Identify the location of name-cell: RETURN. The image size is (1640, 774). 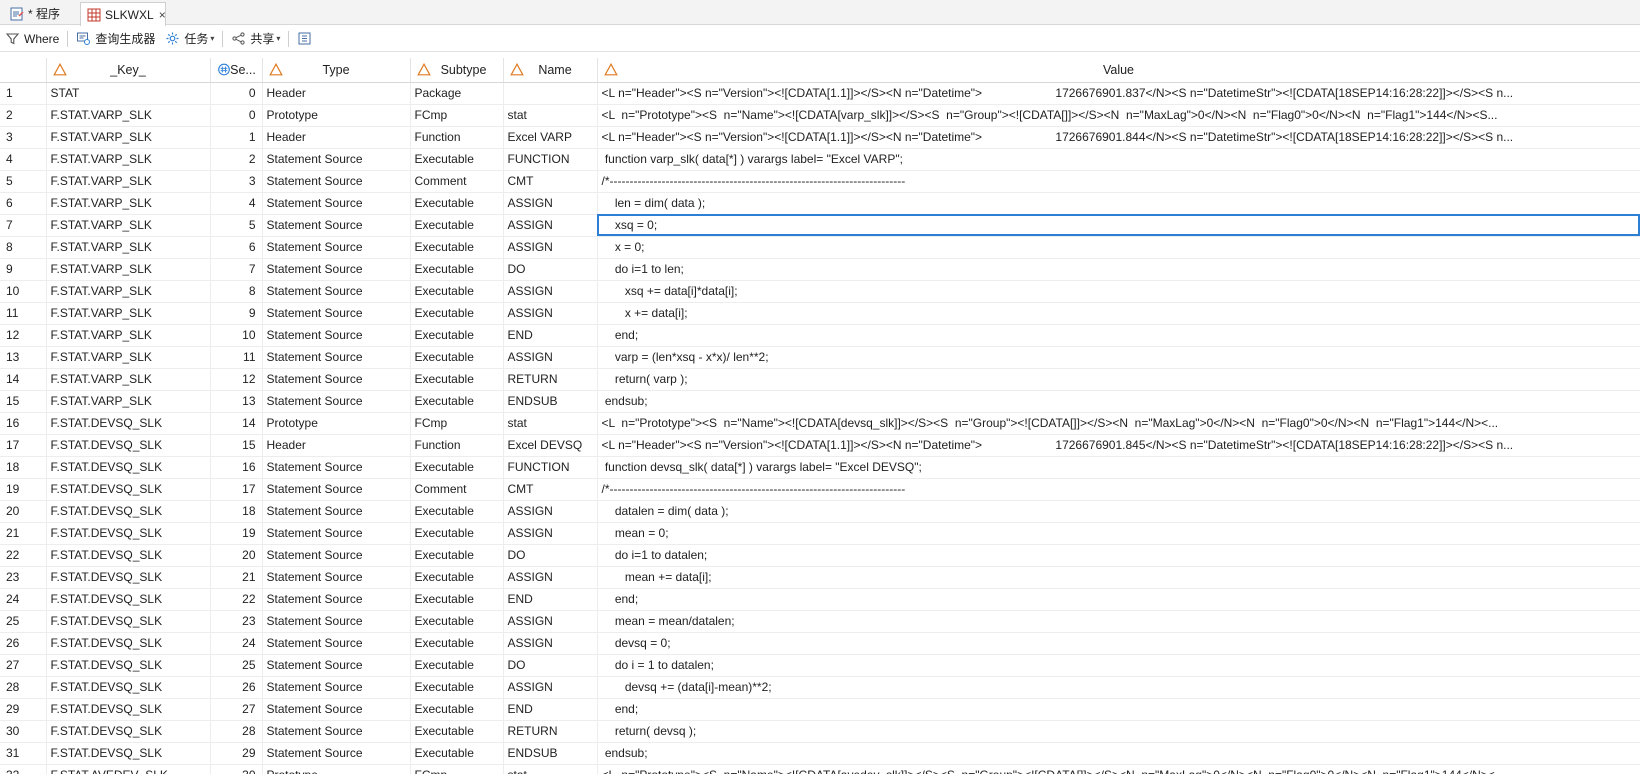
(550, 731).